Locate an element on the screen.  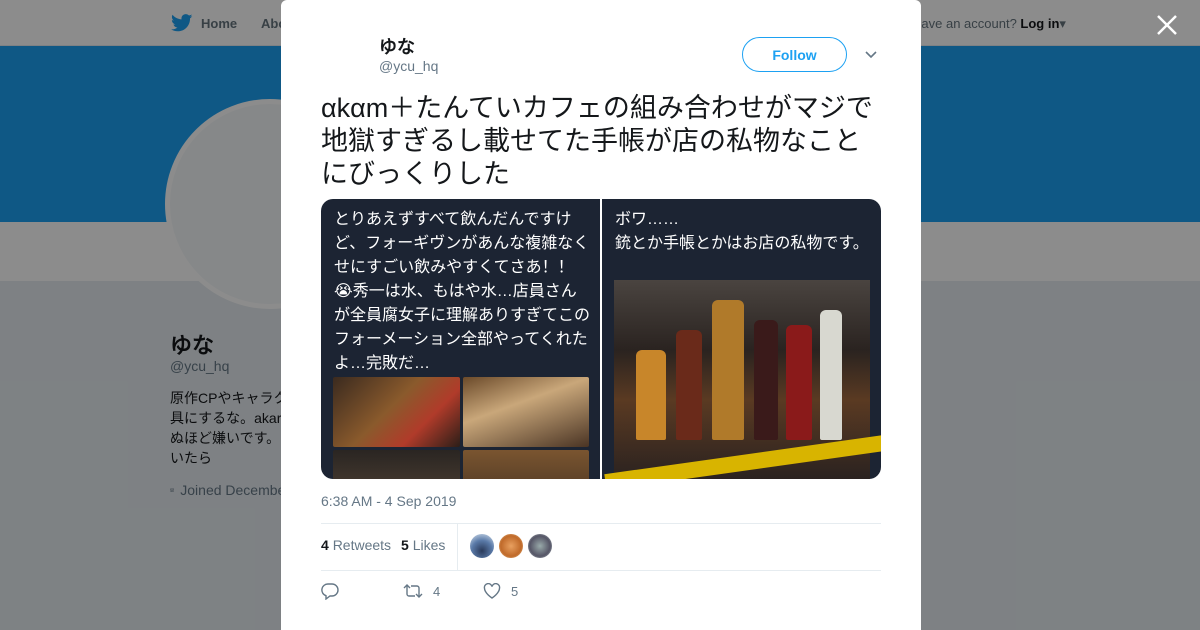
tweet-actions: 4 5 is located at coordinates (419, 591).